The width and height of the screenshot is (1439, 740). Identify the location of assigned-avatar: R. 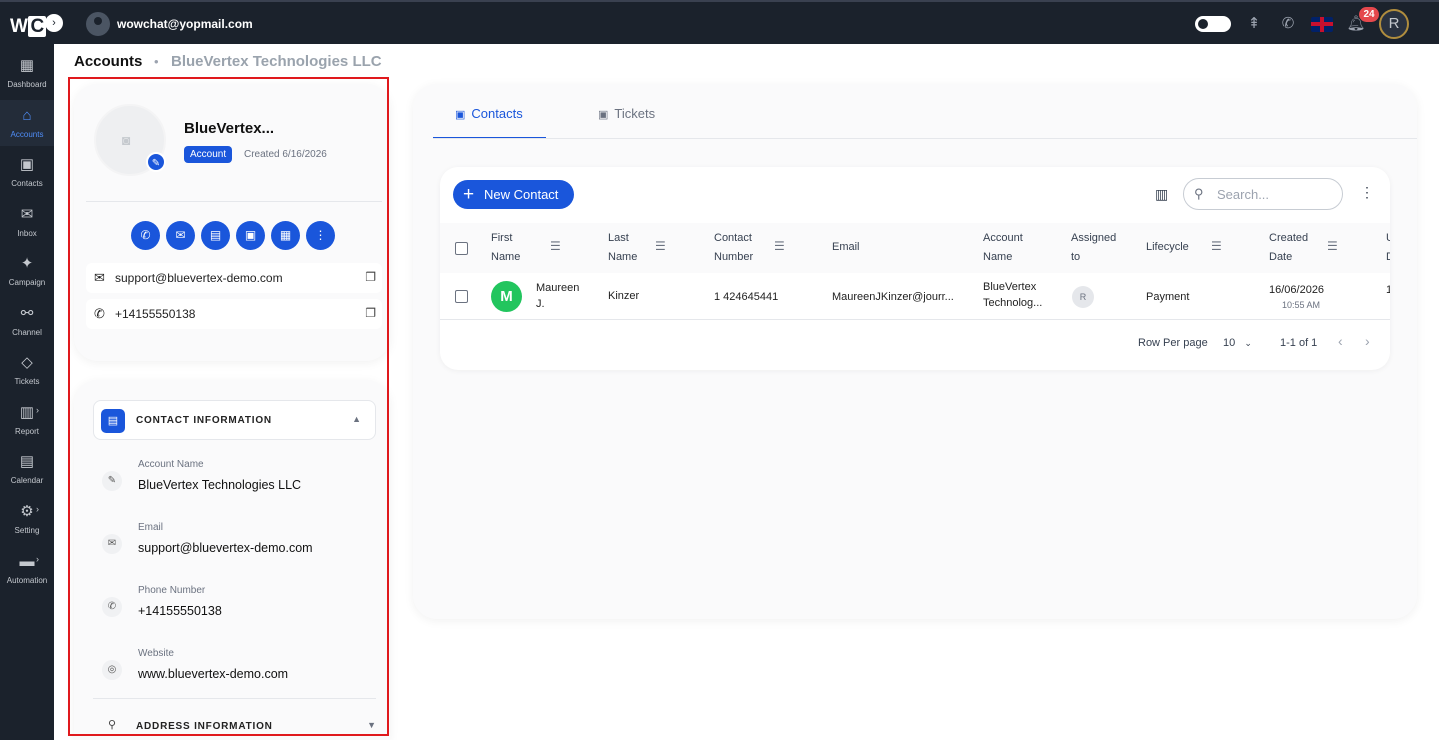
(1083, 297).